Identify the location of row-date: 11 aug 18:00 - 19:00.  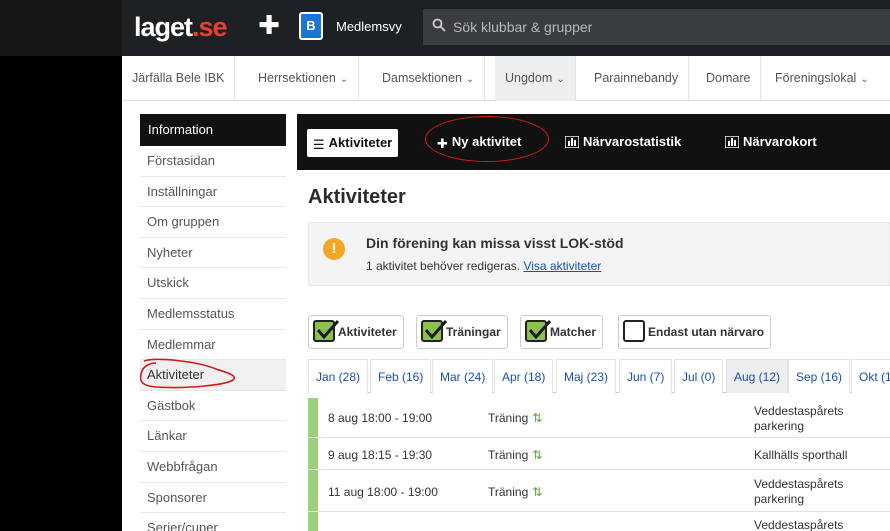
(383, 492).